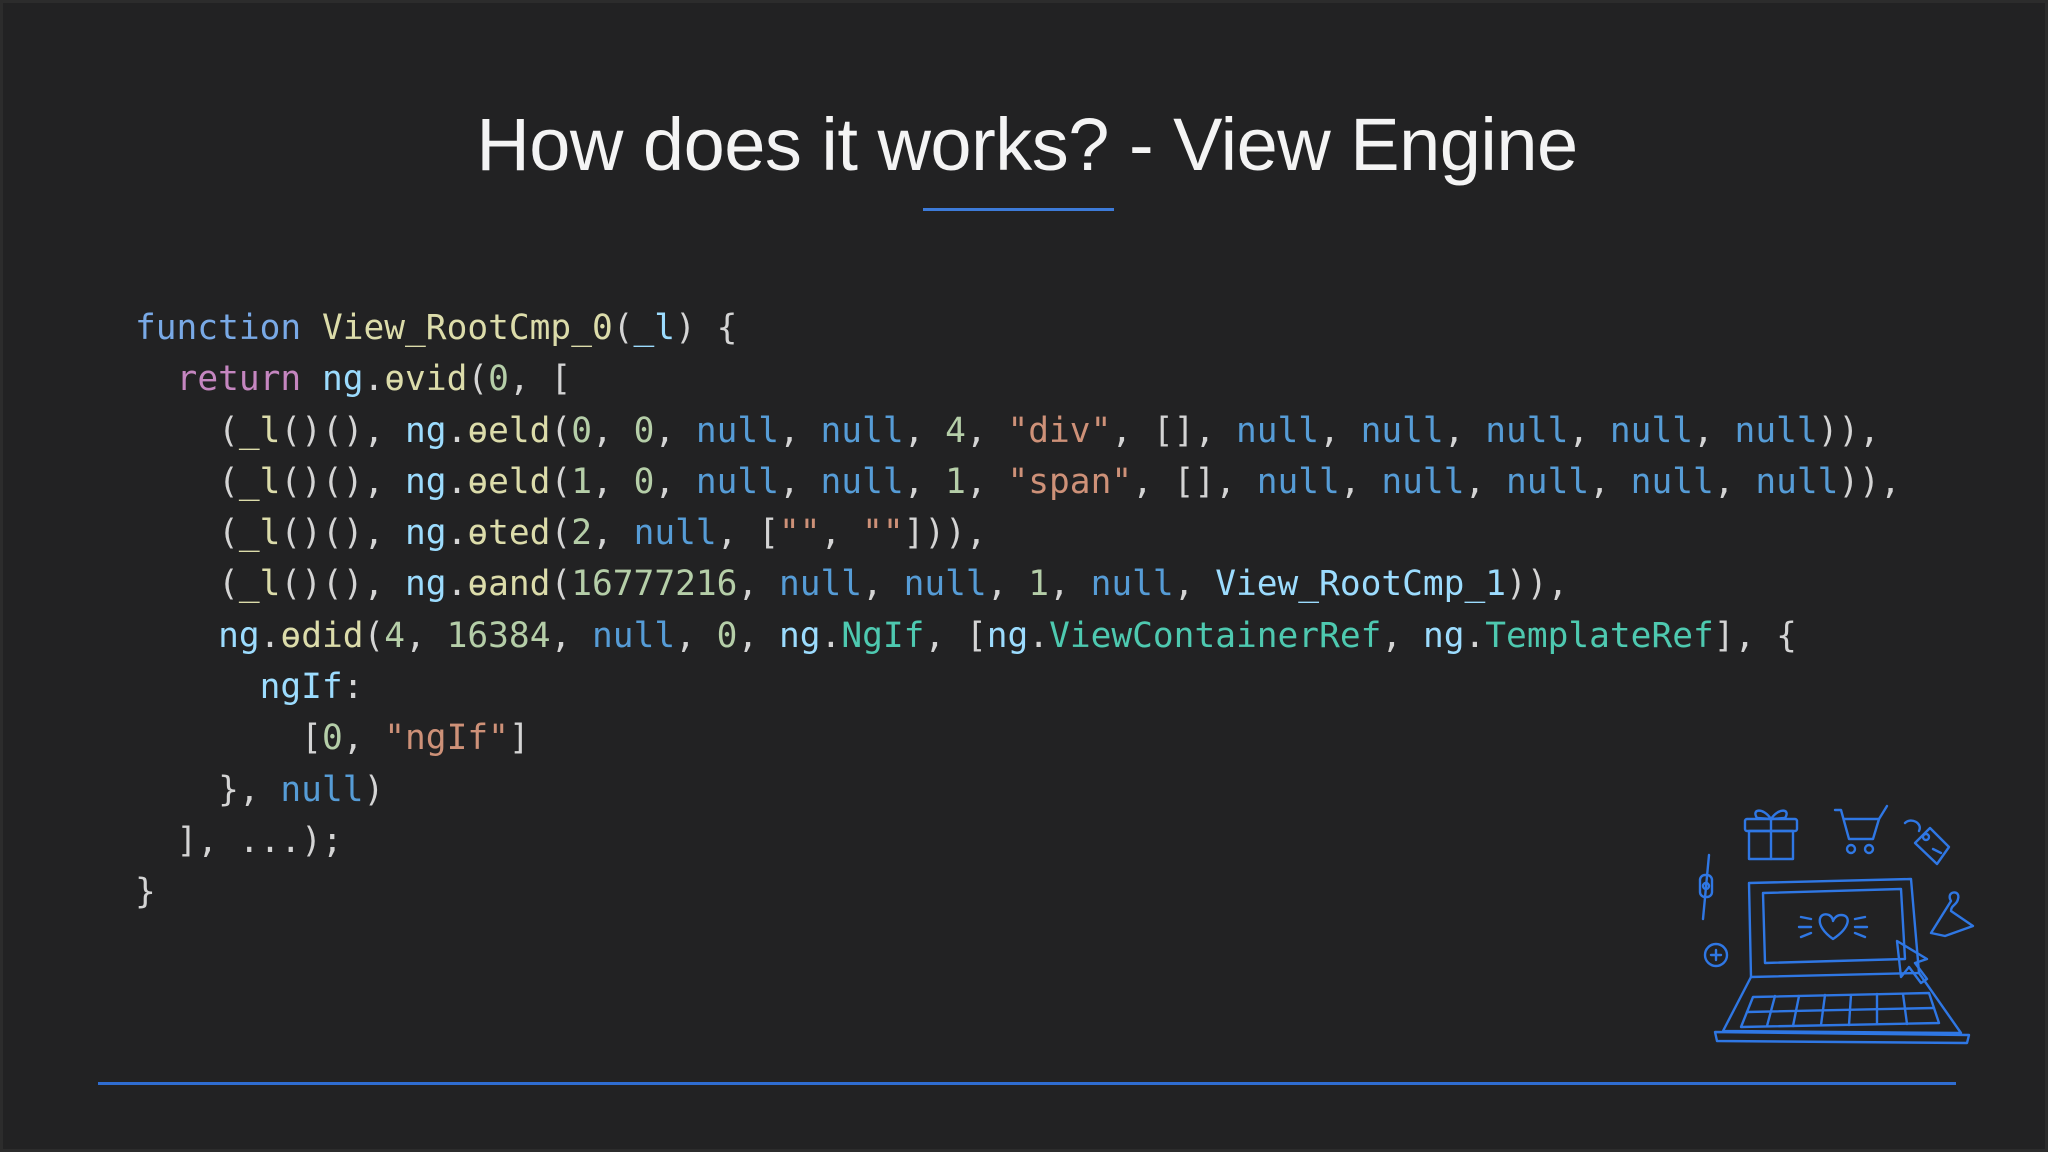 The image size is (2048, 1152). What do you see at coordinates (945, 533) in the screenshot?
I see `code-token: ])),` at bounding box center [945, 533].